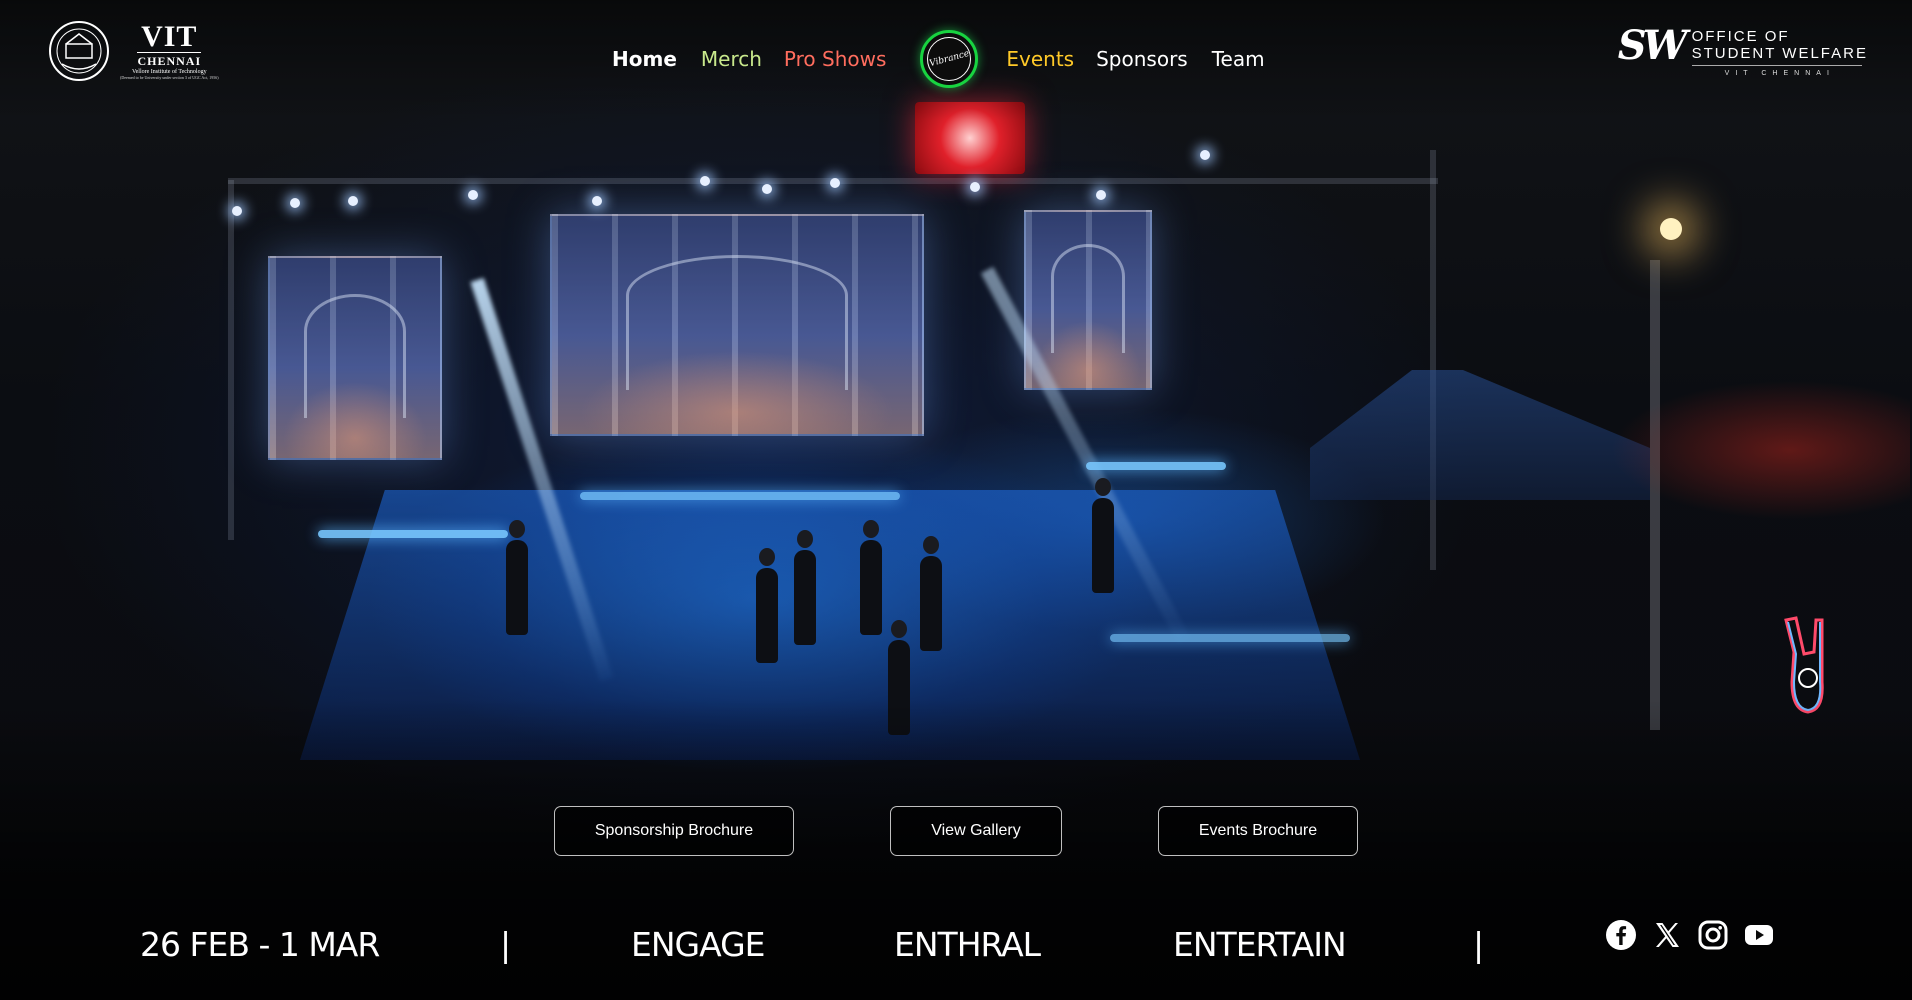  What do you see at coordinates (1142, 59) in the screenshot?
I see `nav-sponsors: Sponsors` at bounding box center [1142, 59].